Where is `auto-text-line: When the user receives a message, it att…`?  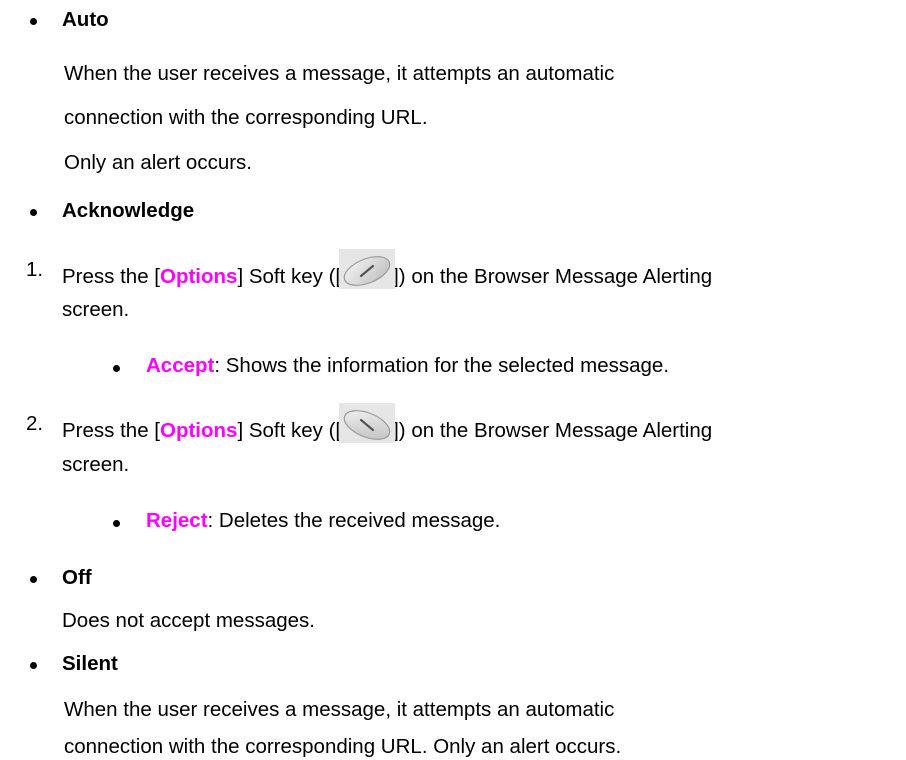
auto-text-line: When the user receives a message, it att… is located at coordinates (339, 73).